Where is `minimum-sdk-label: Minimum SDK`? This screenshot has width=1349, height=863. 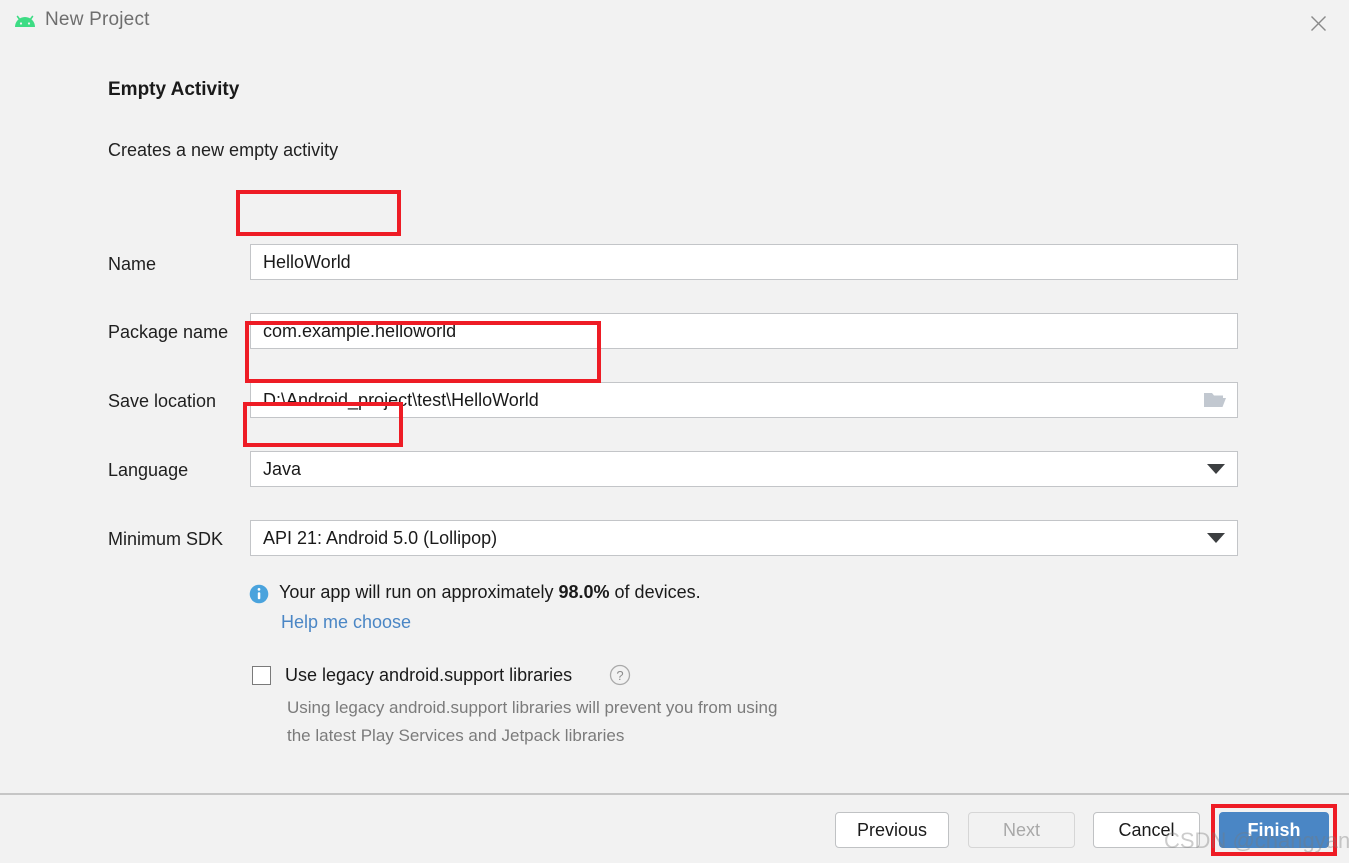 minimum-sdk-label: Minimum SDK is located at coordinates (166, 539).